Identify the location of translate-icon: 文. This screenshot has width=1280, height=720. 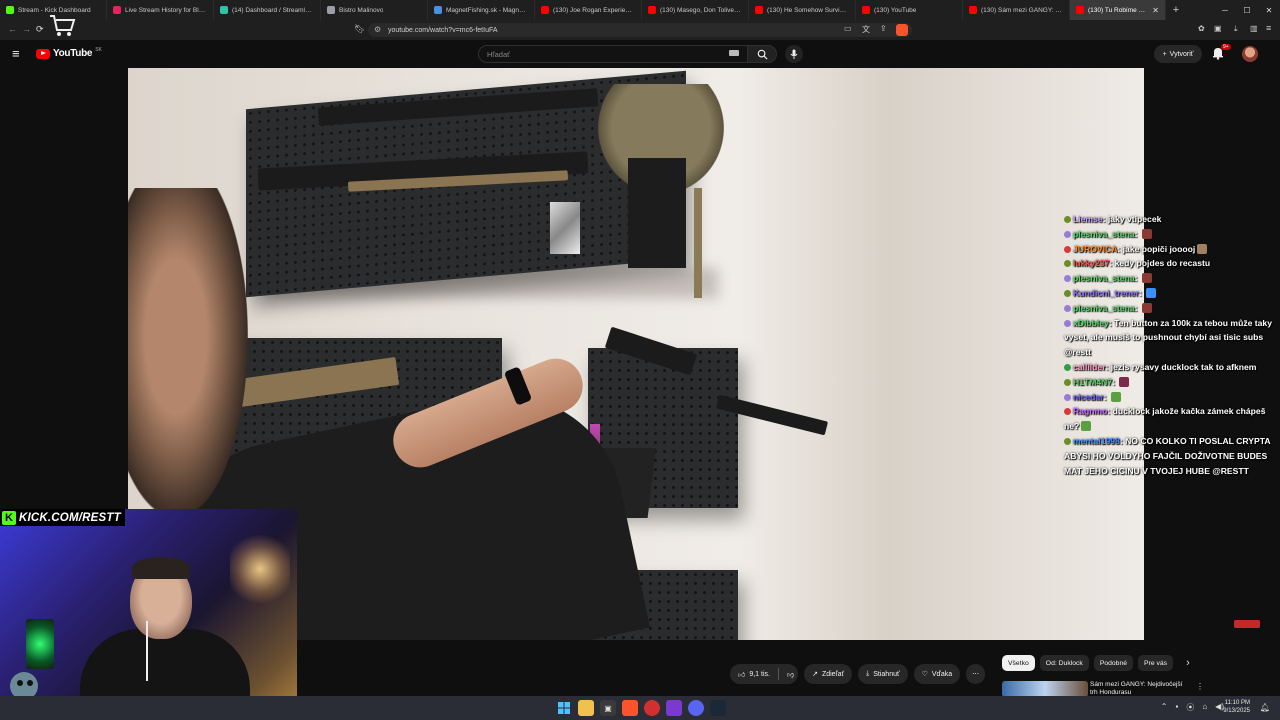
(866, 29).